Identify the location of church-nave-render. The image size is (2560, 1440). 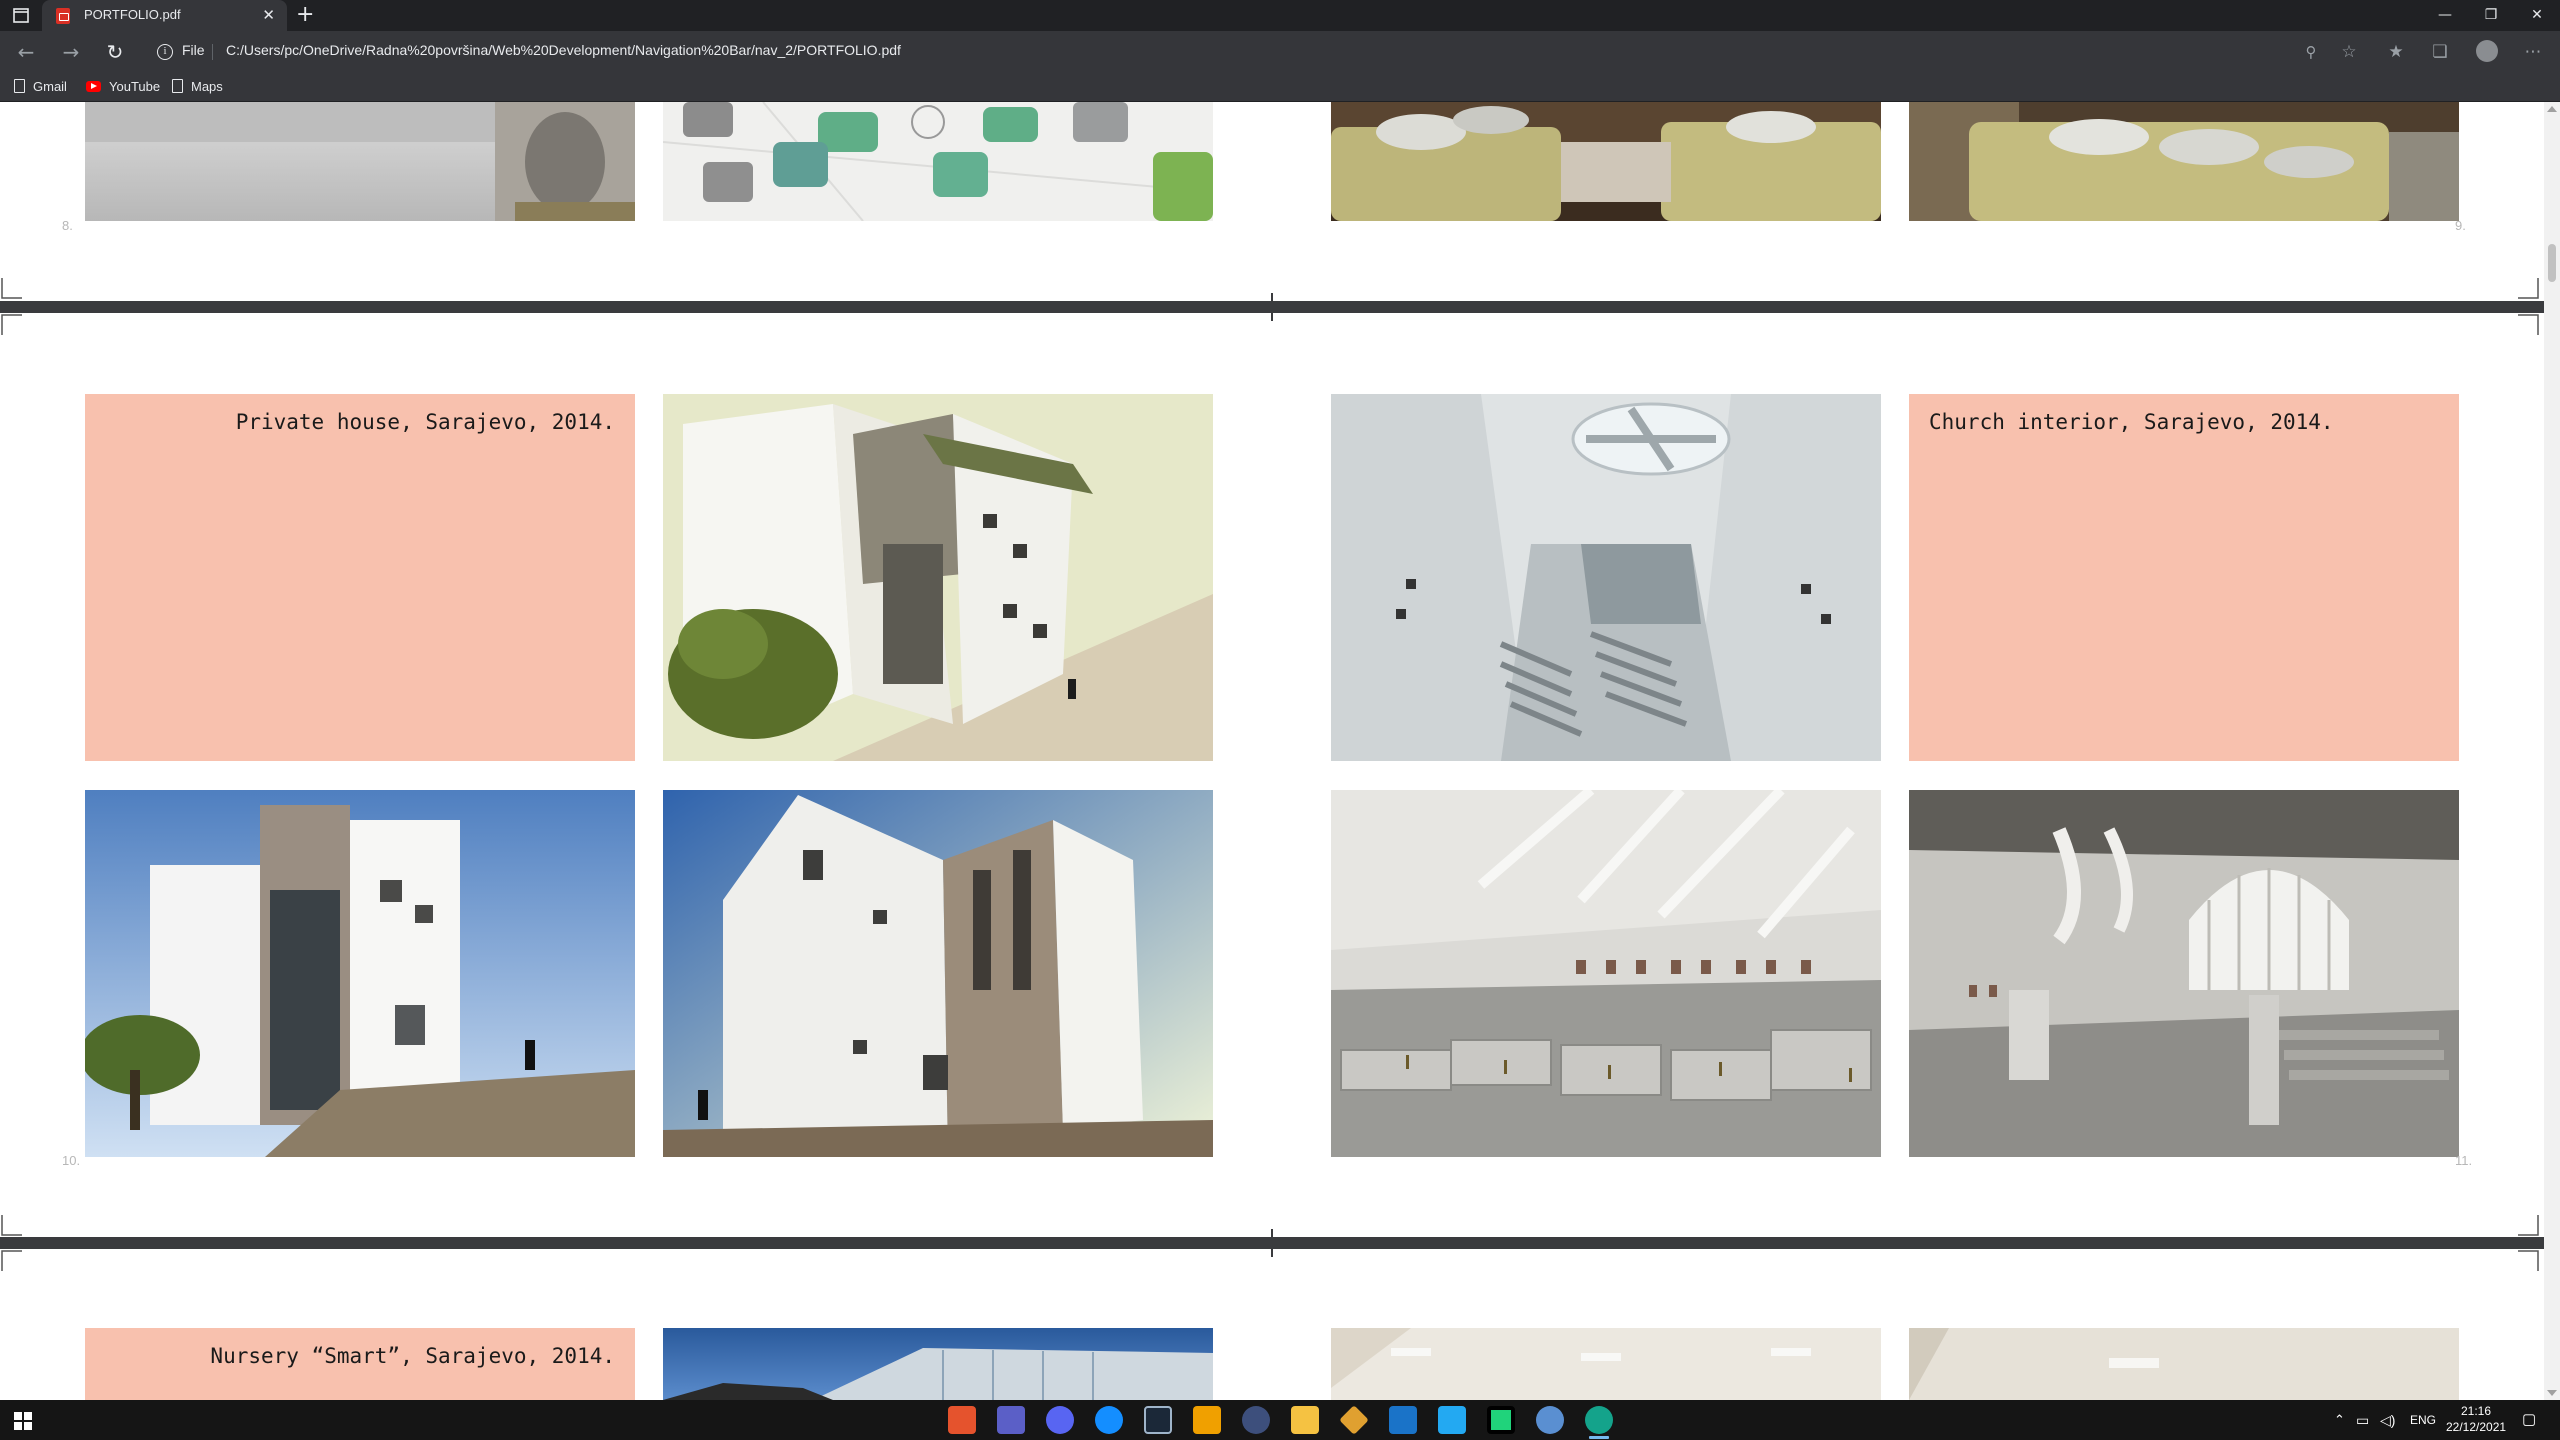
(1606, 973).